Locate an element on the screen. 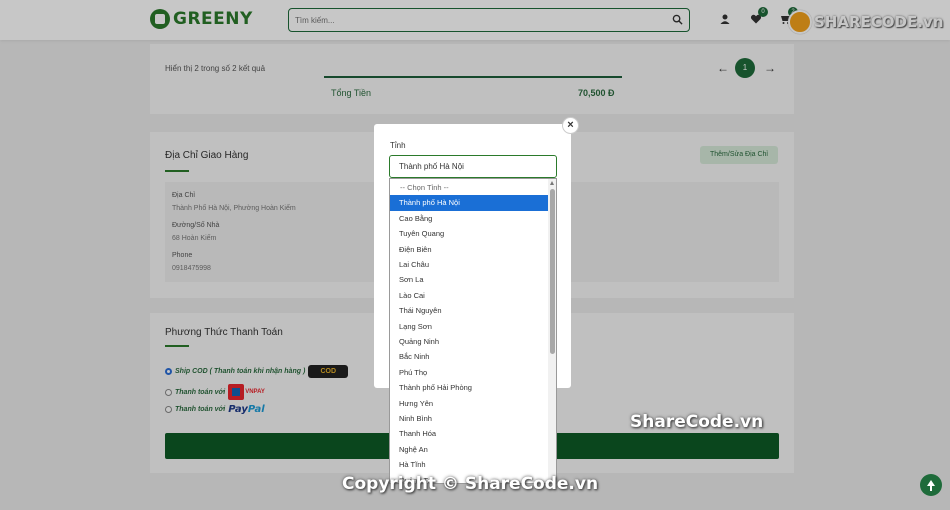 Image resolution: width=950 pixels, height=510 pixels. province-option: Ninh Bình is located at coordinates (469, 418).